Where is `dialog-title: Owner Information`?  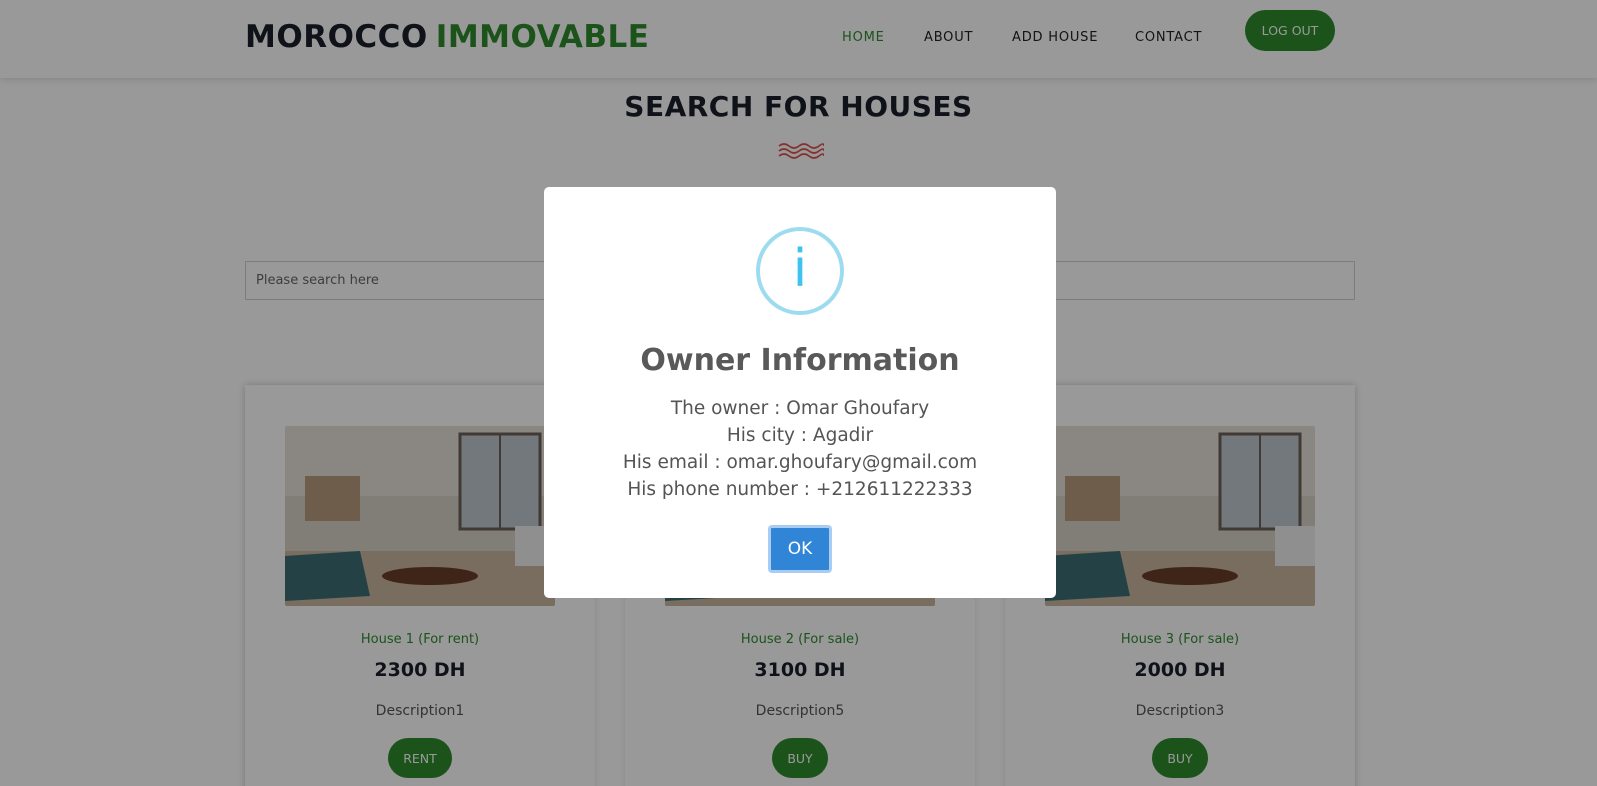 dialog-title: Owner Information is located at coordinates (800, 360).